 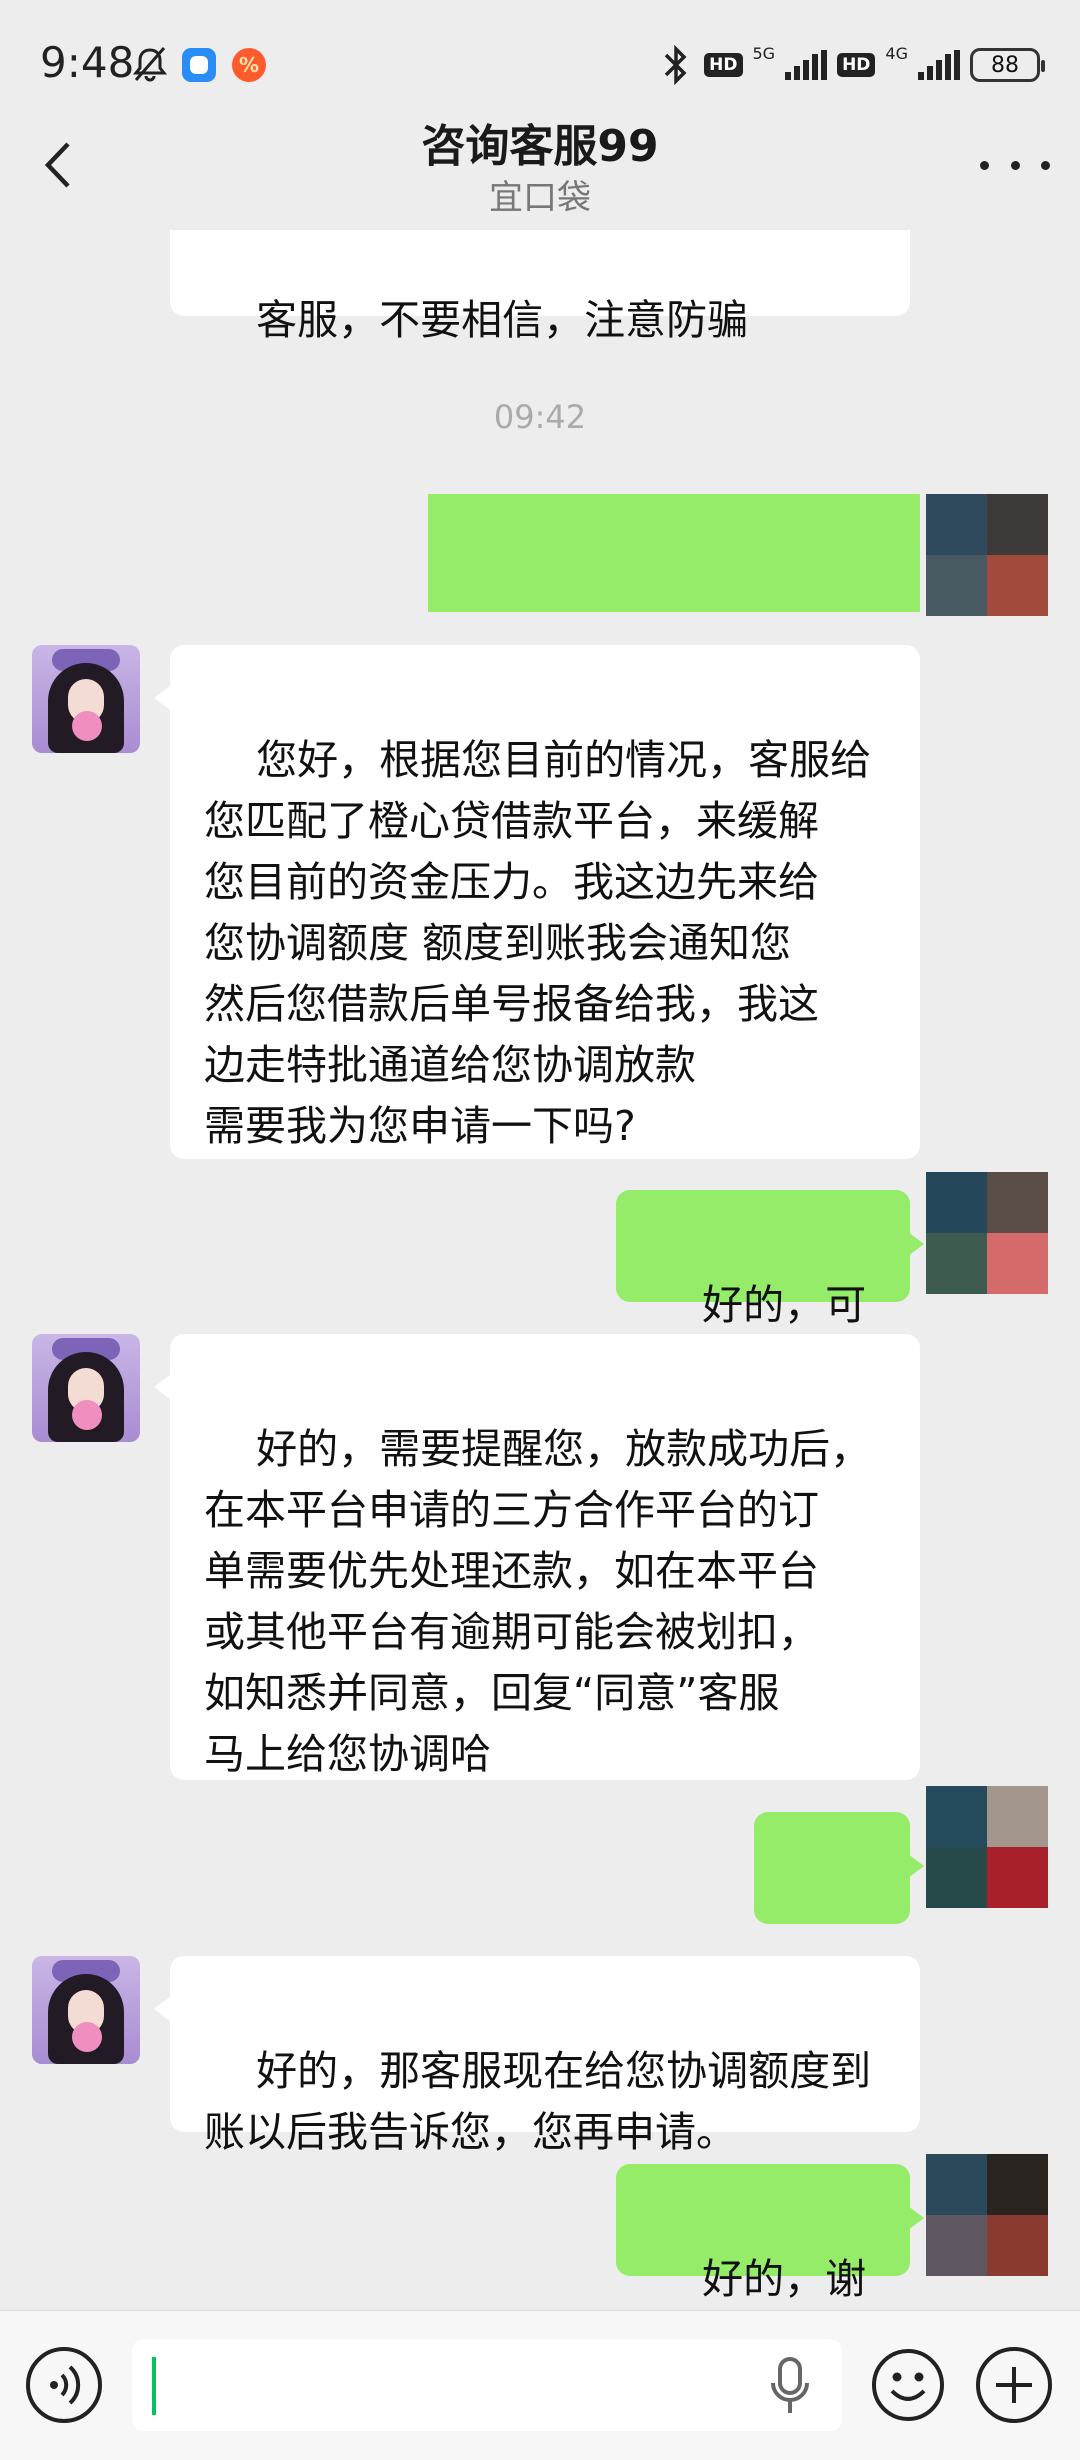 What do you see at coordinates (87, 62) in the screenshot?
I see `status-time: 9:48` at bounding box center [87, 62].